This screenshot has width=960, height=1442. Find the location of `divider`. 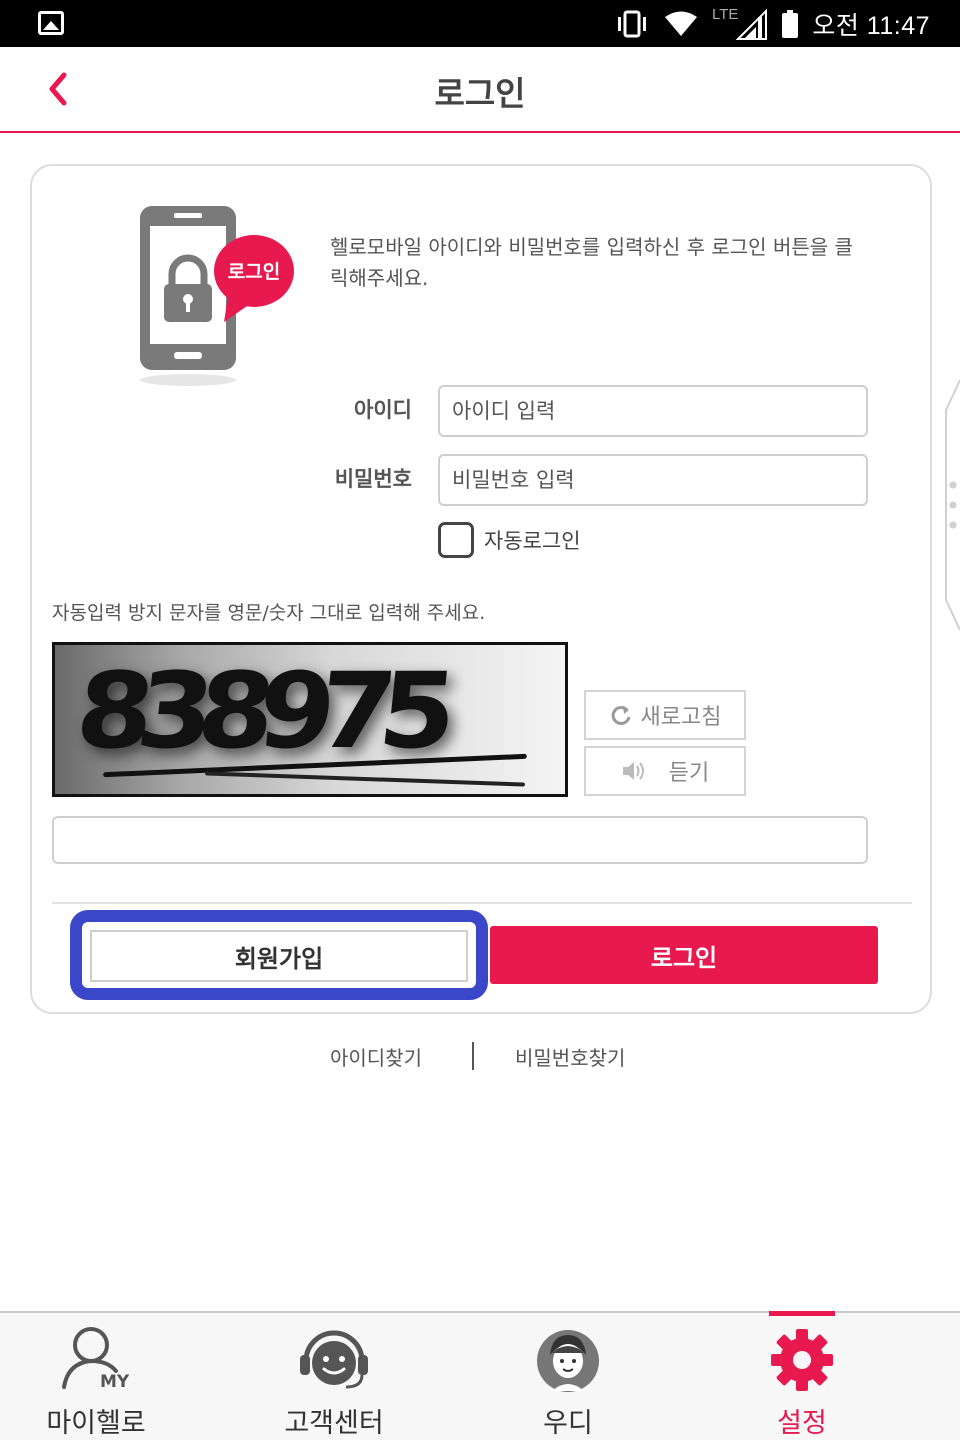

divider is located at coordinates (482, 903).